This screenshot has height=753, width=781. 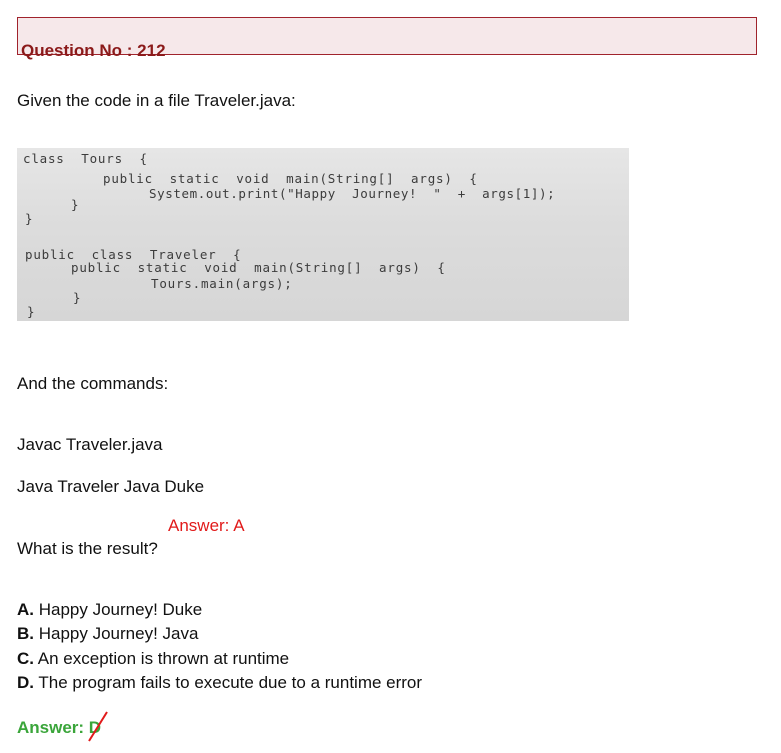 I want to click on command-run: Java Traveler Java Duke, so click(x=111, y=486).